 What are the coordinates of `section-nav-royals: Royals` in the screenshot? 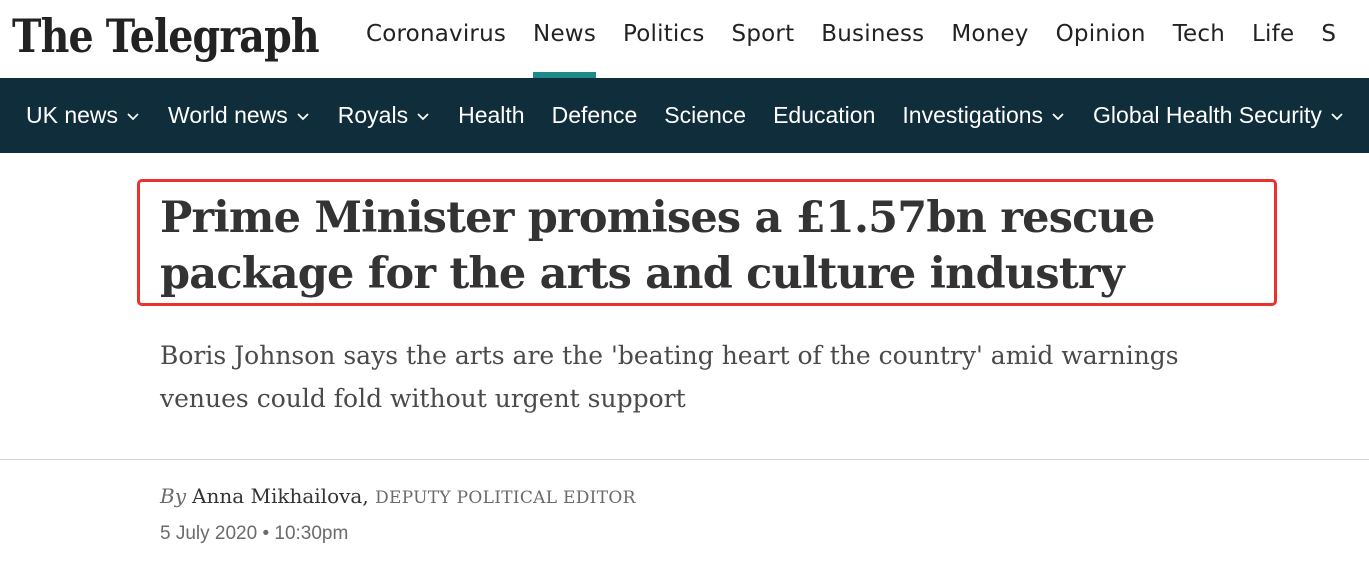 It's located at (384, 115).